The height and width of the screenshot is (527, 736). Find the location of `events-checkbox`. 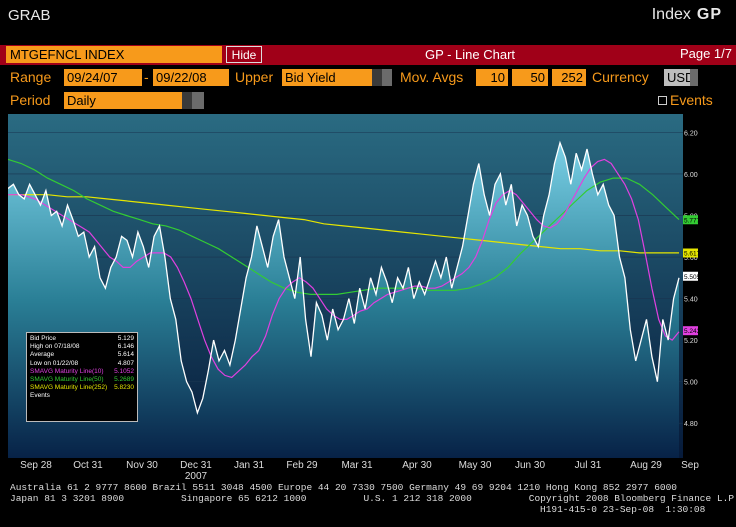

events-checkbox is located at coordinates (662, 100).